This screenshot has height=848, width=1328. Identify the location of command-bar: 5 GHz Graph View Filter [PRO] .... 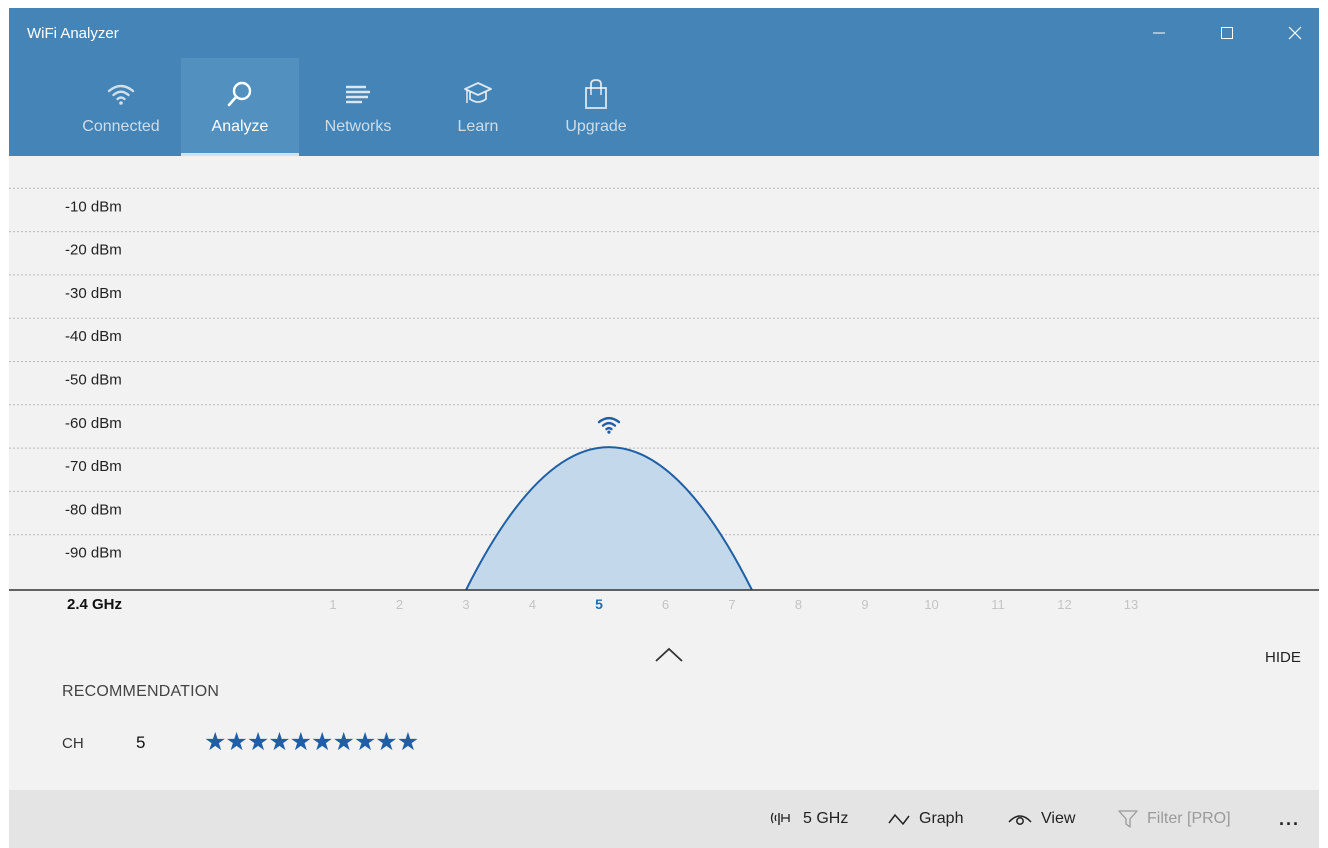
(664, 819).